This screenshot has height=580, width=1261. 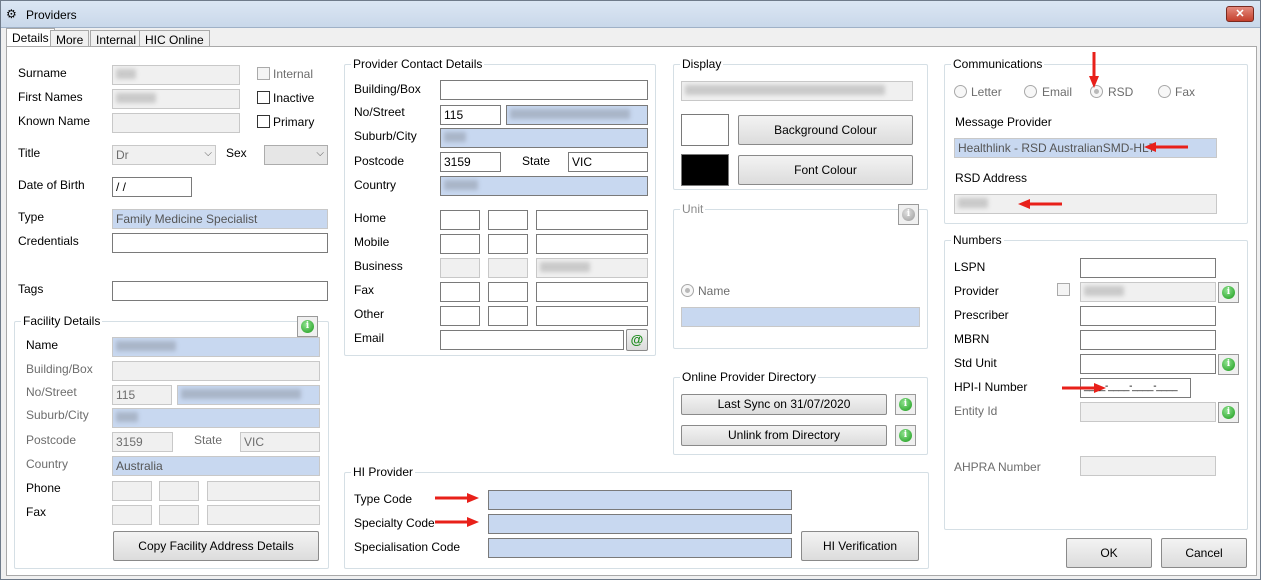 I want to click on contact-building-field, so click(x=544, y=90).